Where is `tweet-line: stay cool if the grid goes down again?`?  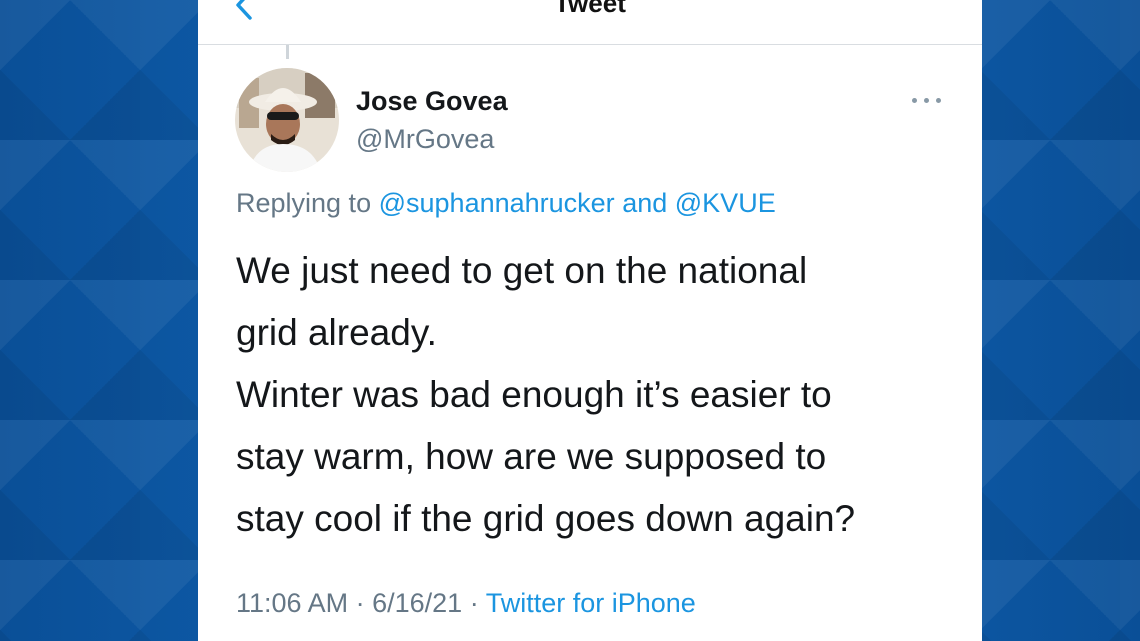 tweet-line: stay cool if the grid goes down again? is located at coordinates (546, 518).